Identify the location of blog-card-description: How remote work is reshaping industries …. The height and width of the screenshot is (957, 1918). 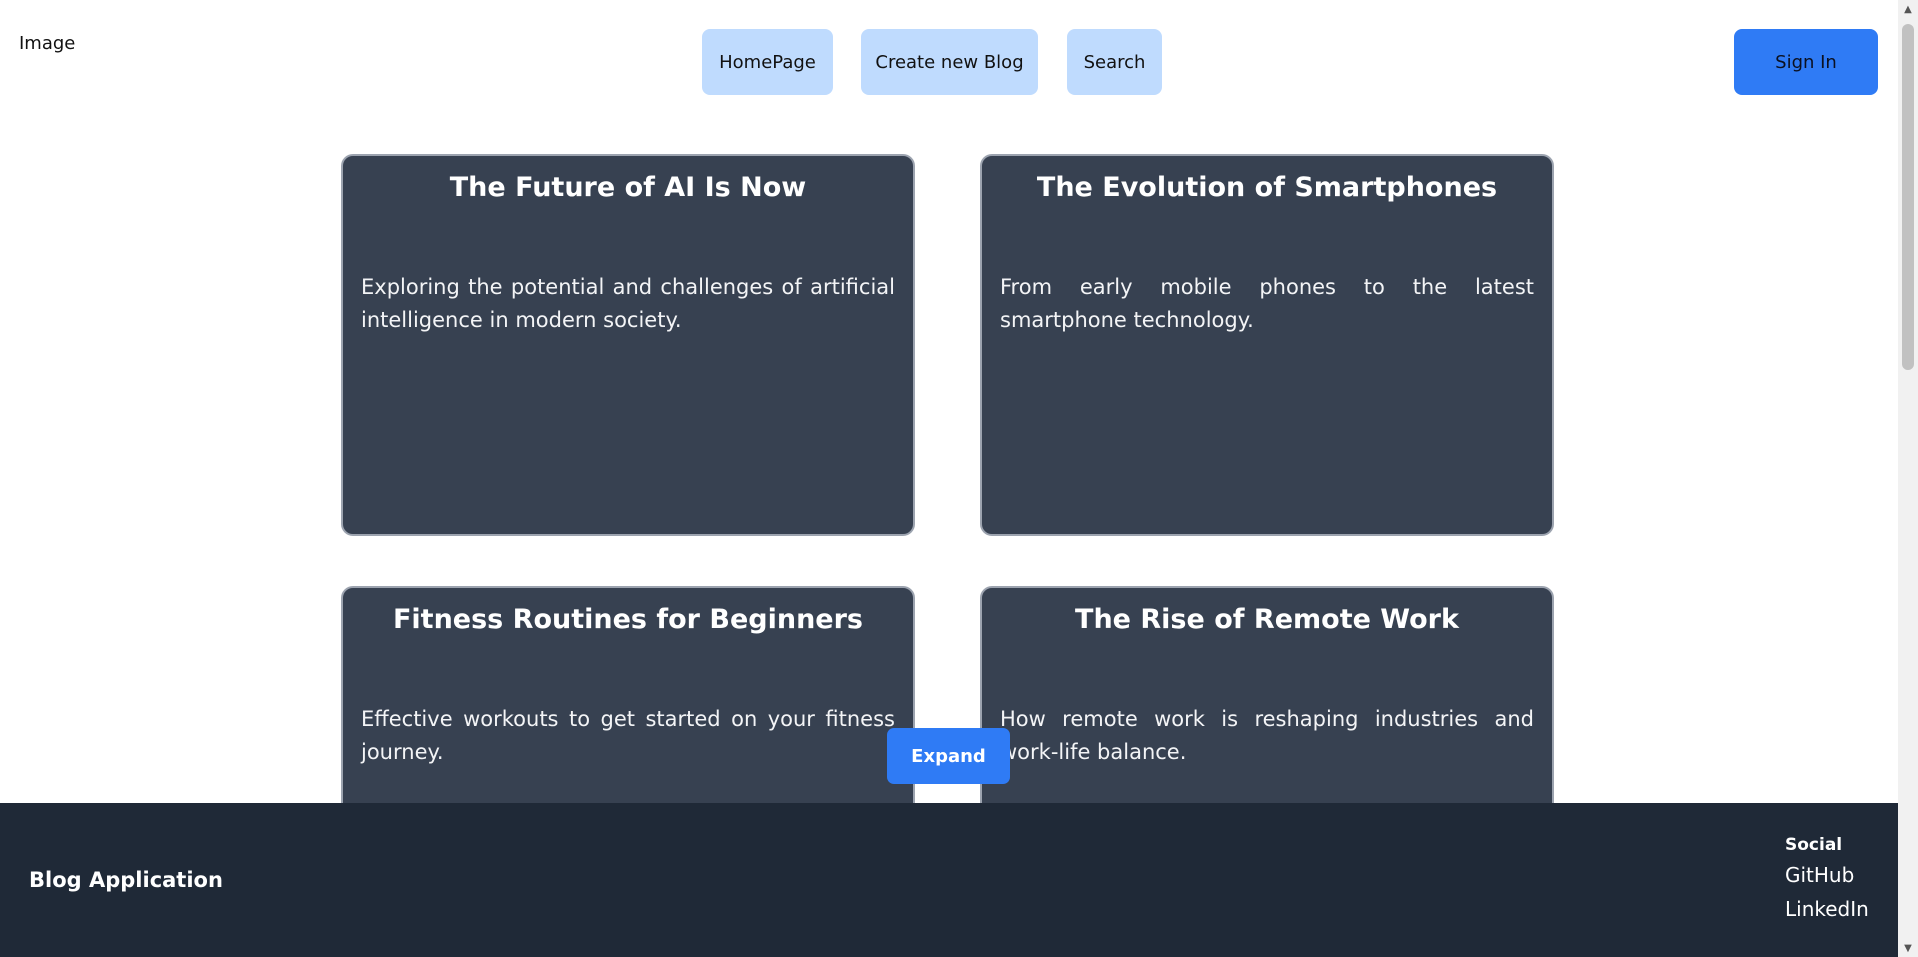
(1267, 735).